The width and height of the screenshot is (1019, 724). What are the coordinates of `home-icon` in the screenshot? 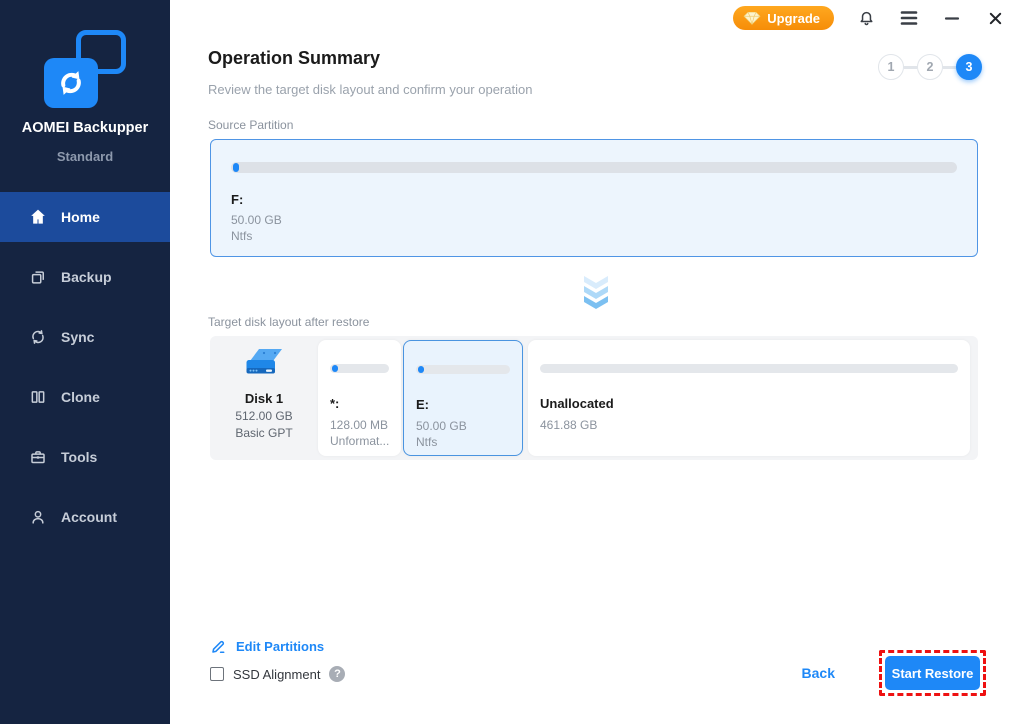 It's located at (38, 217).